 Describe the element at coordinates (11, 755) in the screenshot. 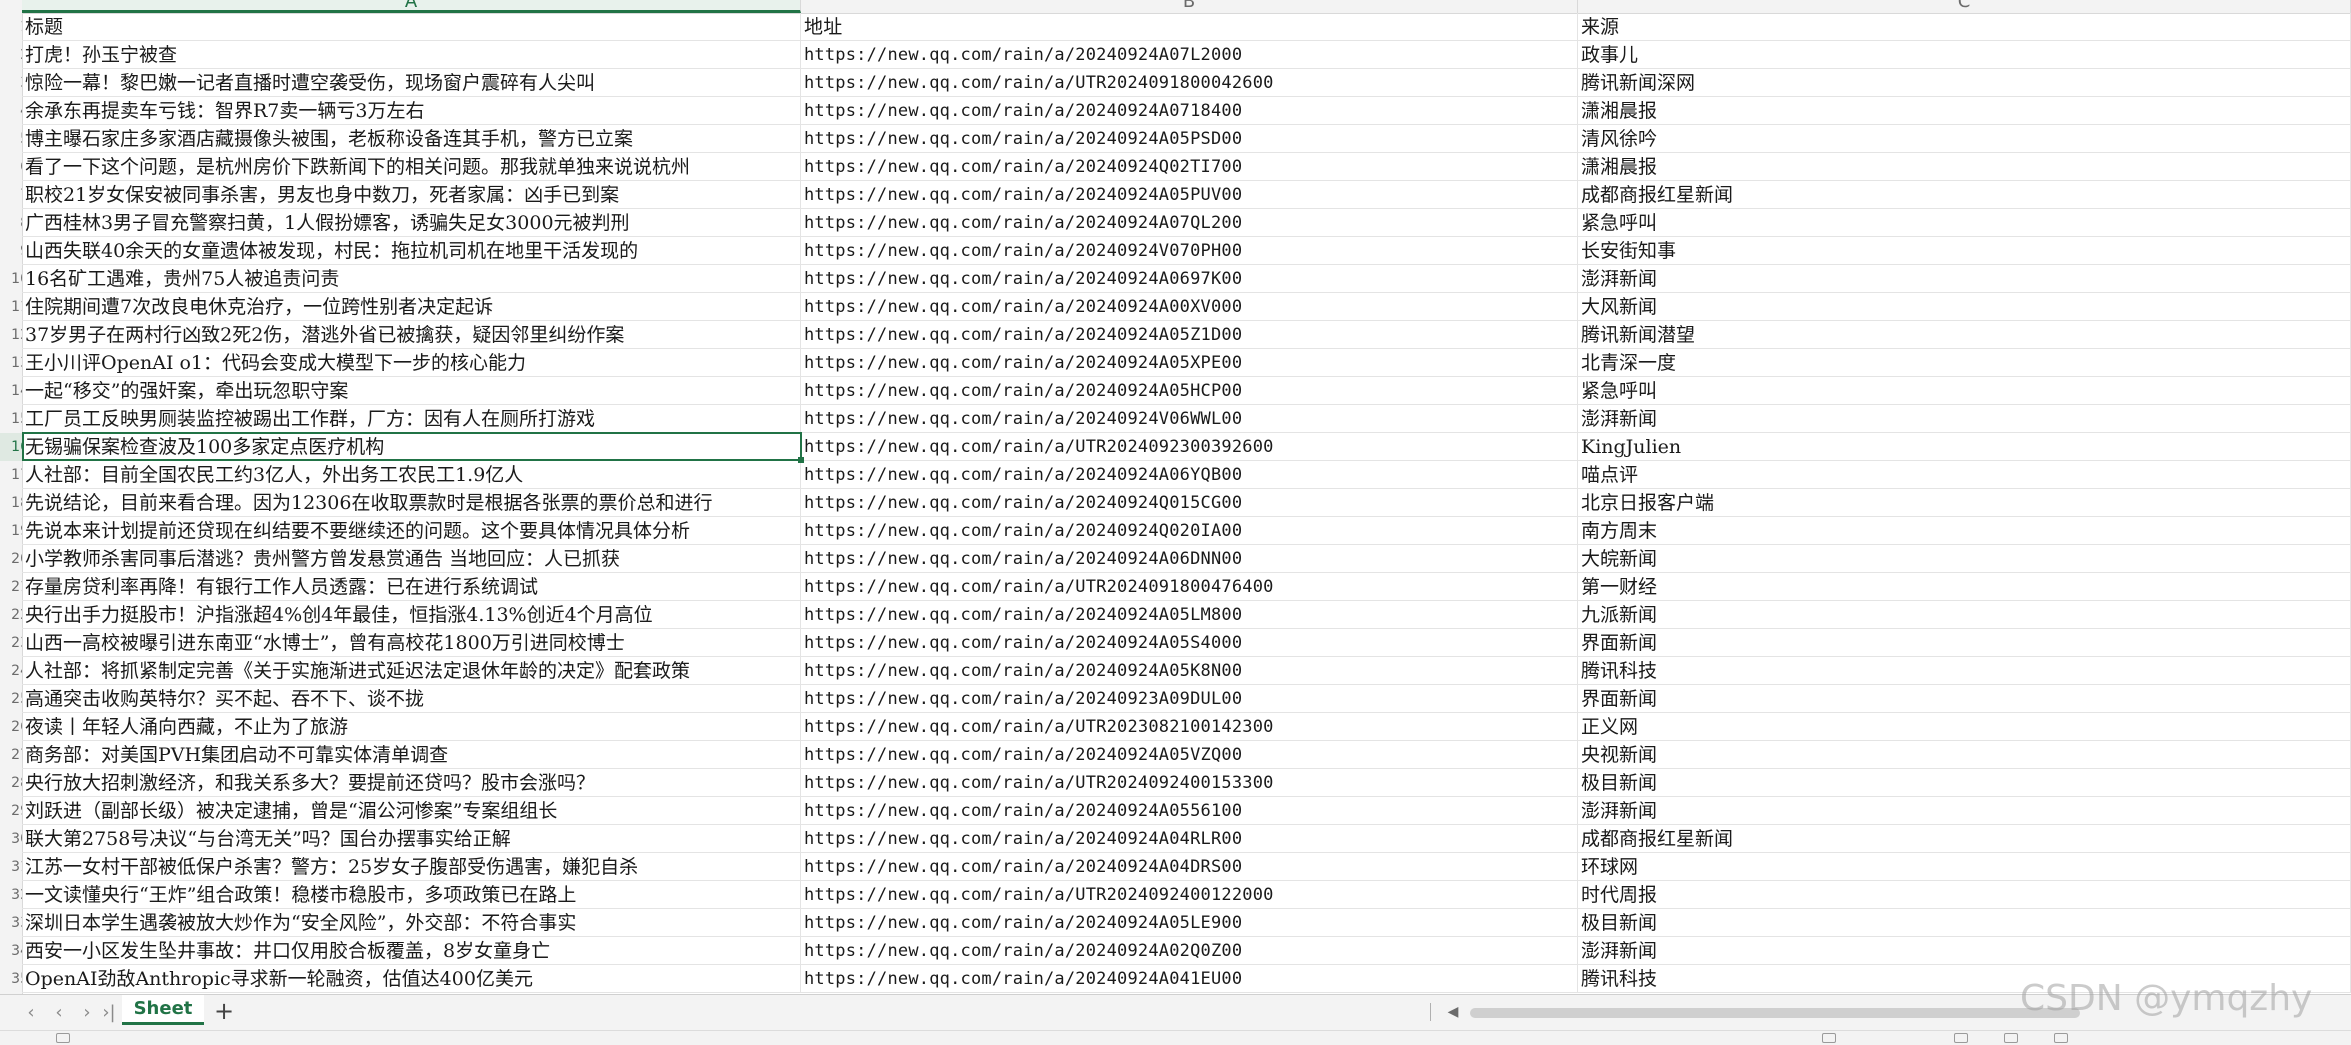

I see `row-number: 27` at that location.